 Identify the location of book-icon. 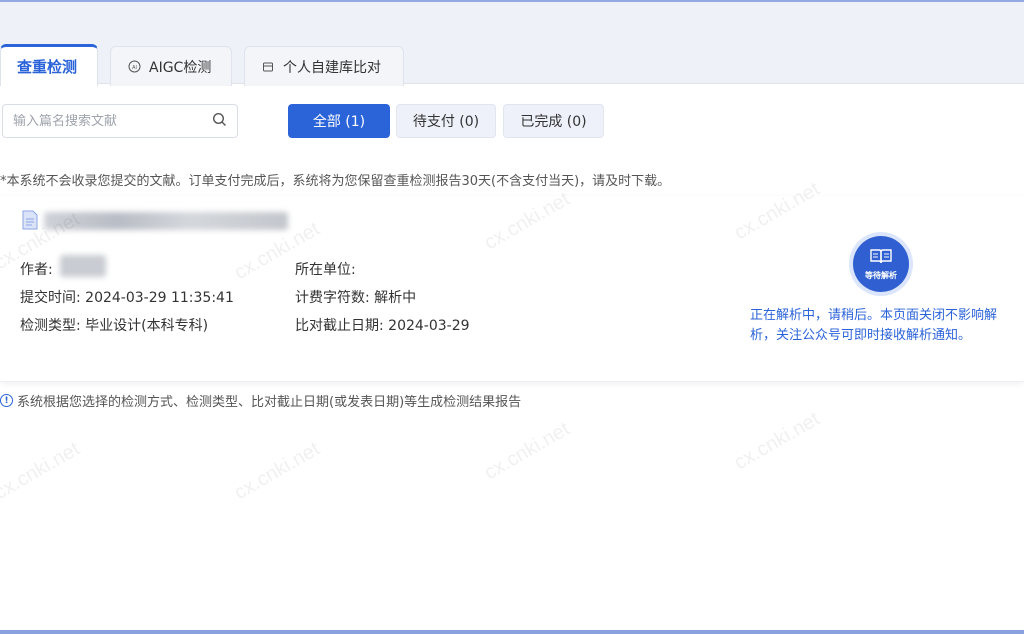
(881, 258).